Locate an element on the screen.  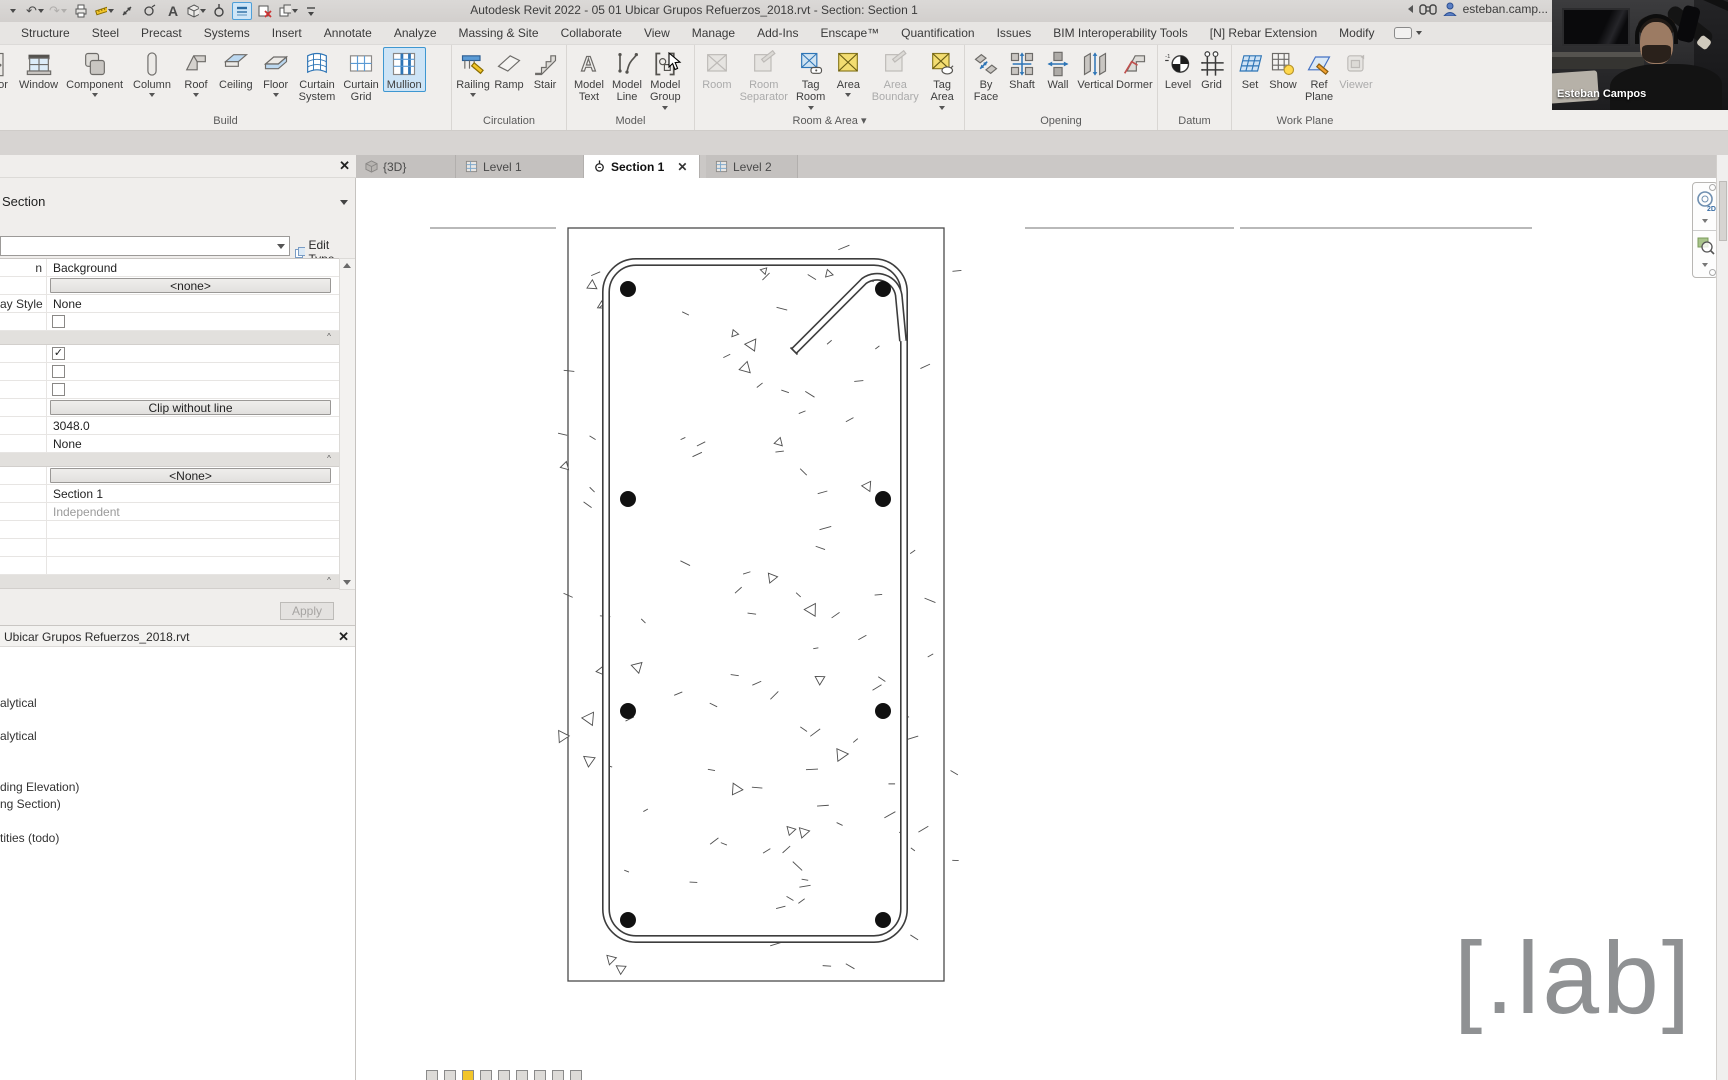
component-button: Component is located at coordinates (94, 72).